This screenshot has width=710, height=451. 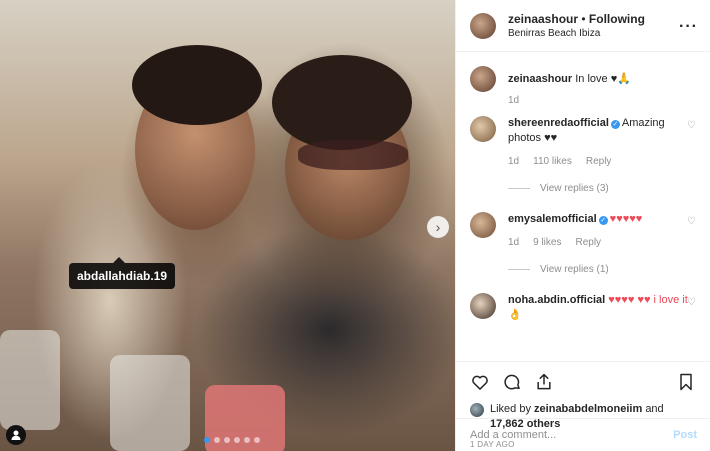 What do you see at coordinates (342, 102) in the screenshot?
I see `photo-hair-right` at bounding box center [342, 102].